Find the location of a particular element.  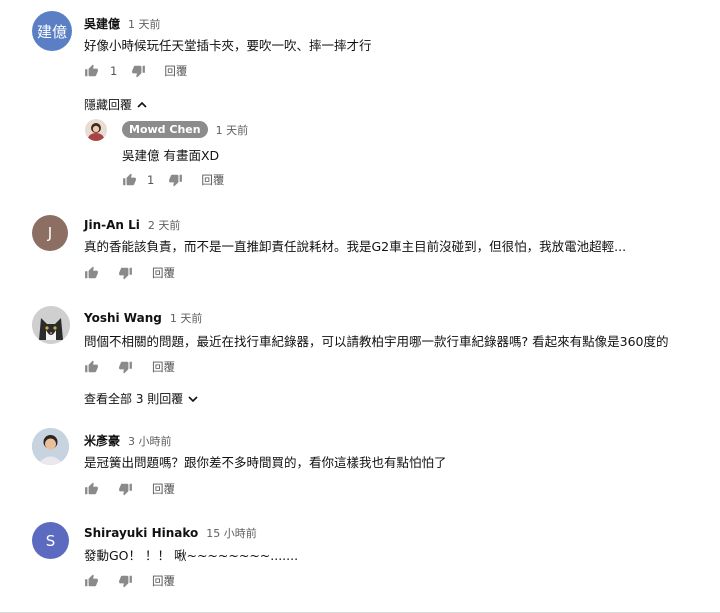

view-replies-button: 查看全部 3 則回覆 is located at coordinates (141, 398).